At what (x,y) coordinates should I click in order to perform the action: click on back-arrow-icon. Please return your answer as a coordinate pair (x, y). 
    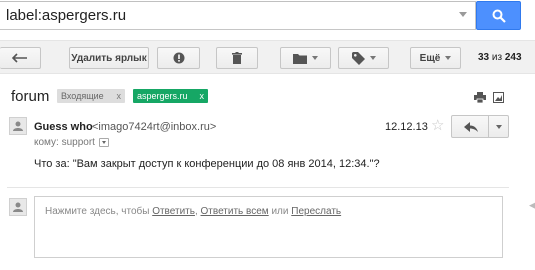
    Looking at the image, I should click on (19, 58).